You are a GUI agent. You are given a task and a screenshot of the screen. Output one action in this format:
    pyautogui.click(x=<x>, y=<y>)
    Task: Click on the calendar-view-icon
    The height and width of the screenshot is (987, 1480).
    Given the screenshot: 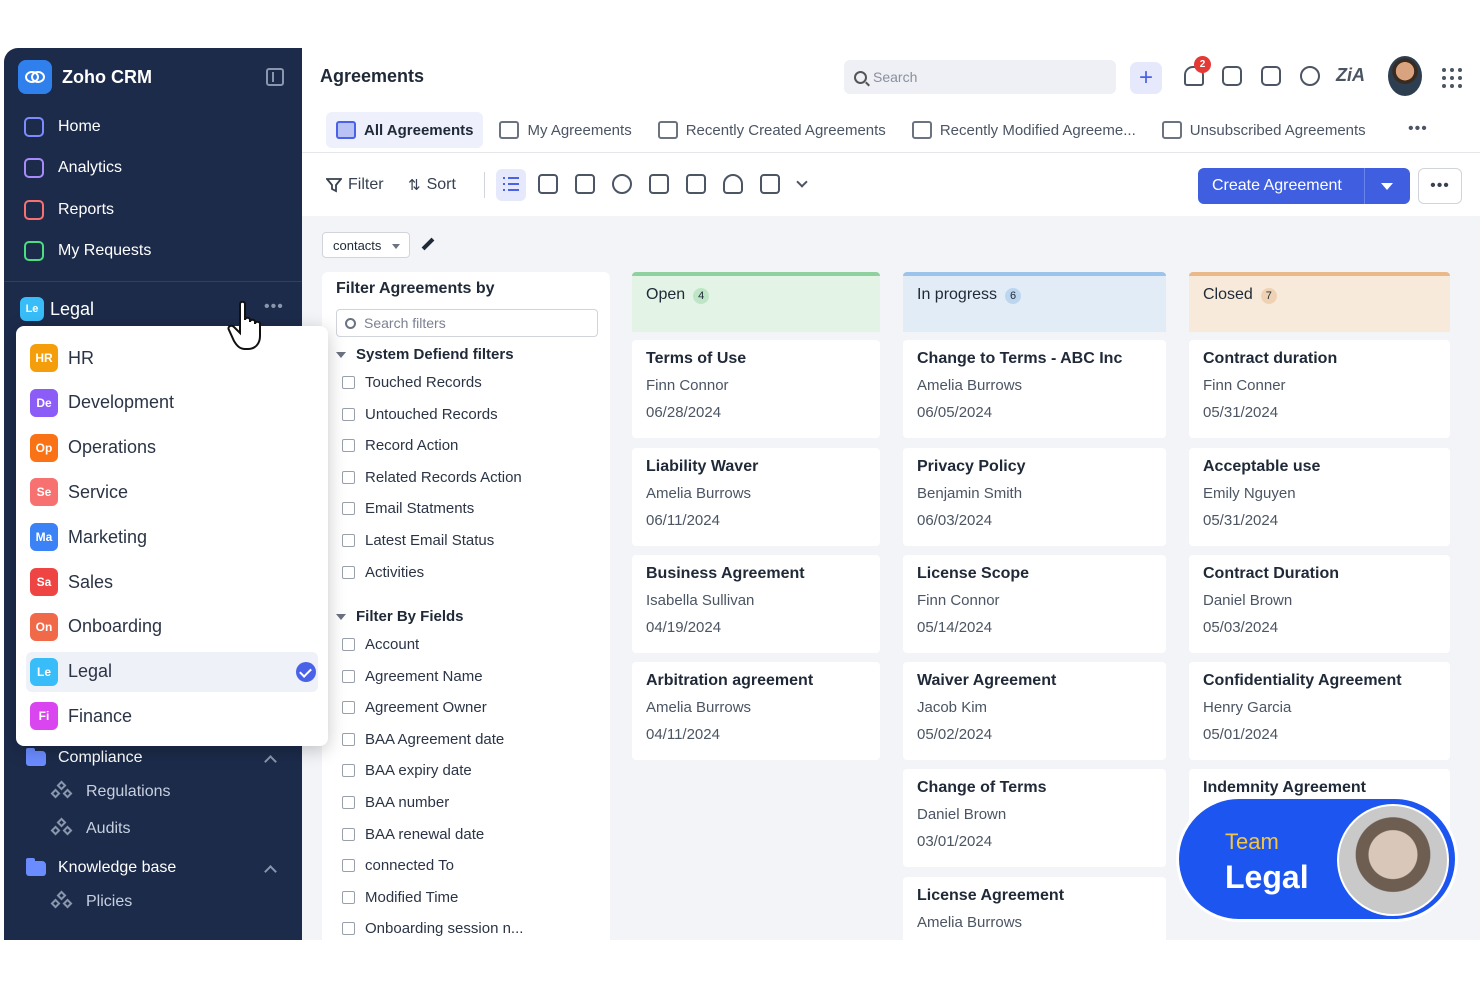 What is the action you would take?
    pyautogui.click(x=770, y=184)
    